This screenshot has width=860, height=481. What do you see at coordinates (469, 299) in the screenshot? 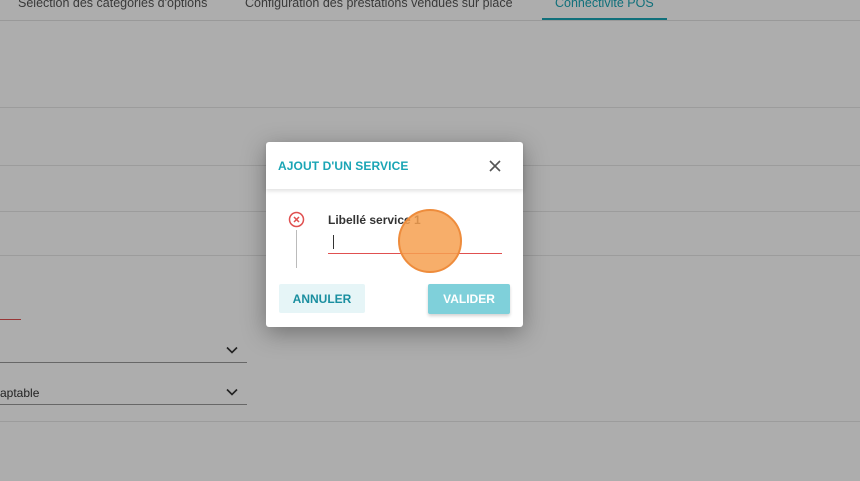
I see `validate-button: VALIDER` at bounding box center [469, 299].